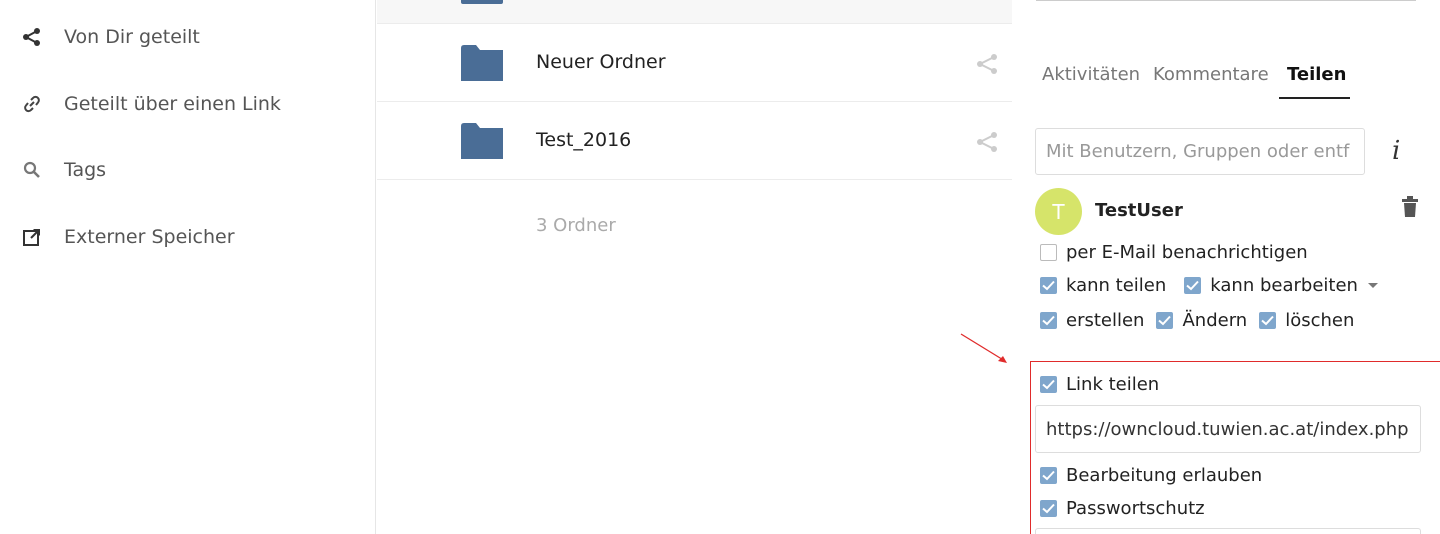 This screenshot has height=534, width=1440. What do you see at coordinates (1228, 531) in the screenshot?
I see `password-field` at bounding box center [1228, 531].